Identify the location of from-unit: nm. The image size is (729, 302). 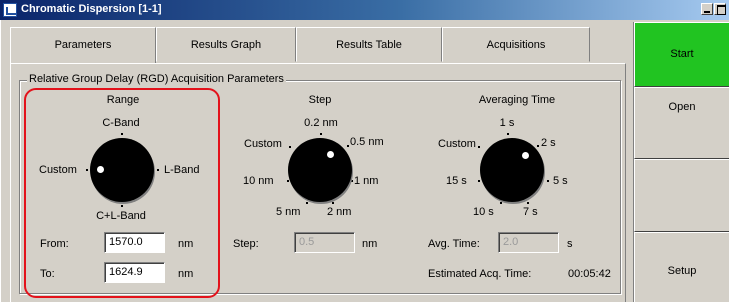
(186, 244).